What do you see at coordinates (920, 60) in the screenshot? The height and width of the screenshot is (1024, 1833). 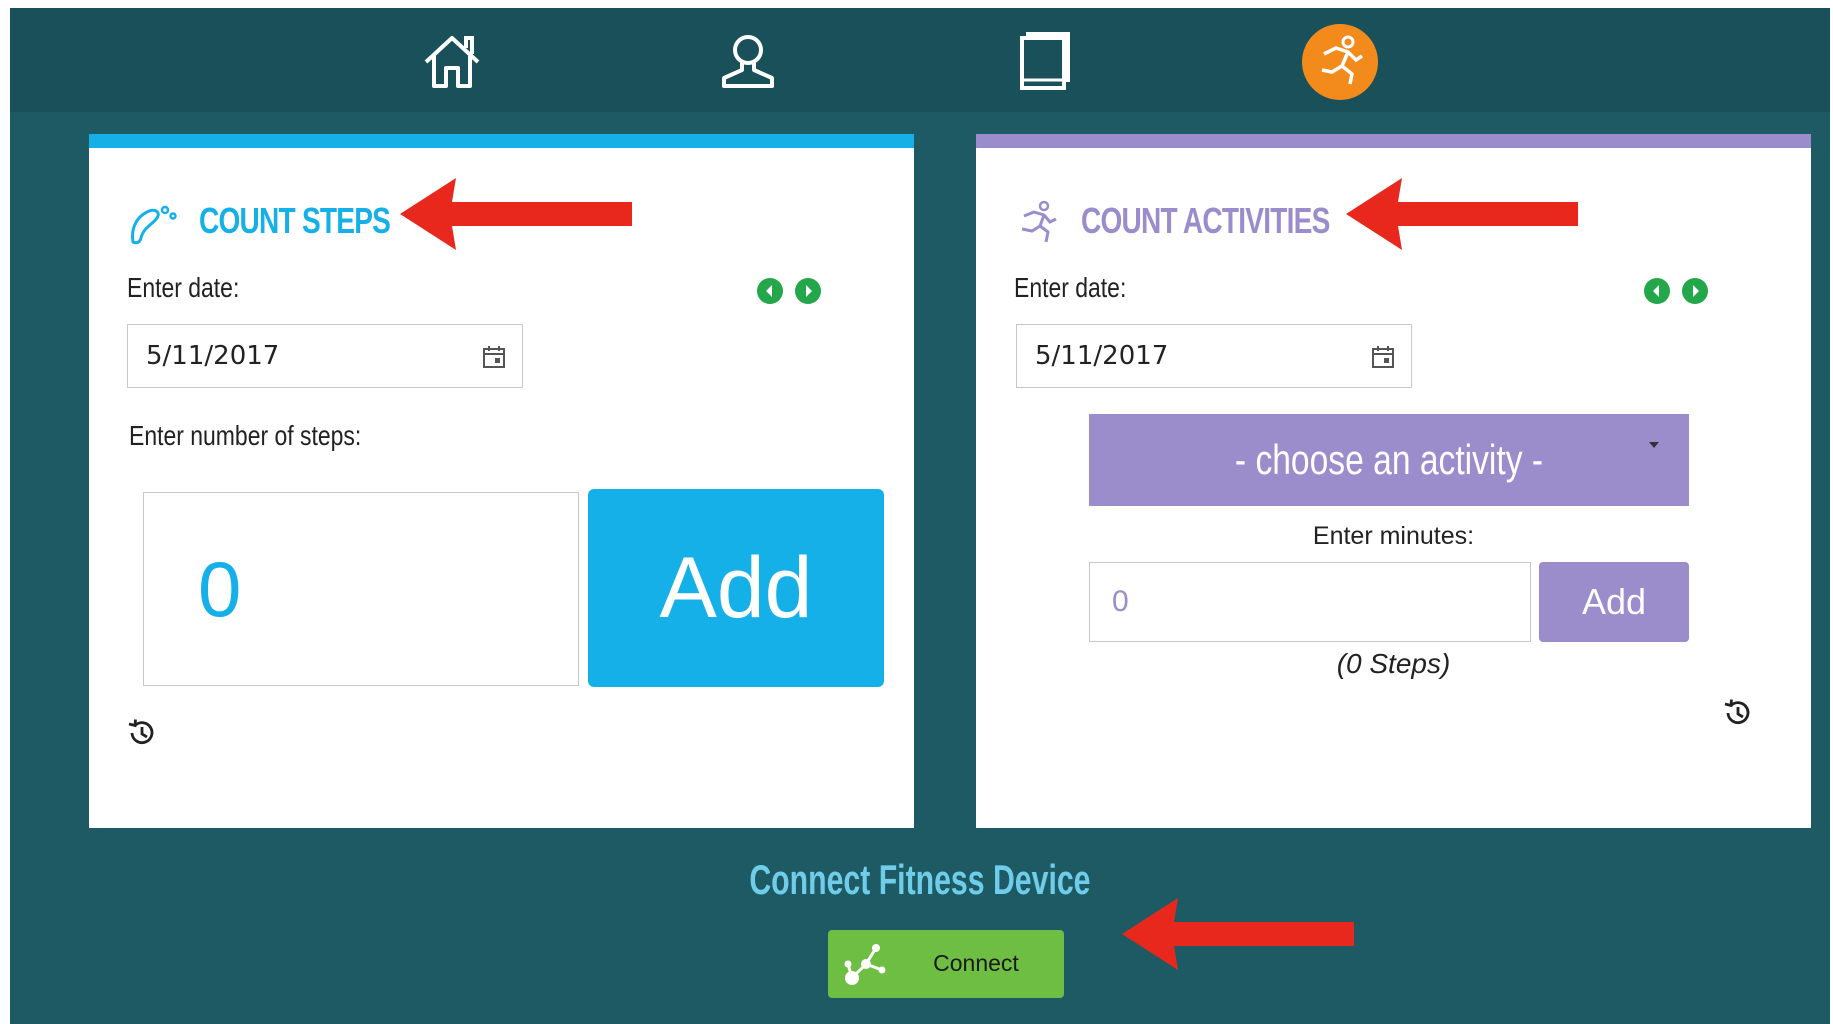 I see `top-navigation` at bounding box center [920, 60].